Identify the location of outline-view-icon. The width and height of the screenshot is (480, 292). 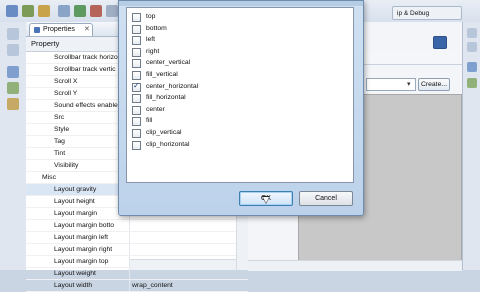
(13, 72).